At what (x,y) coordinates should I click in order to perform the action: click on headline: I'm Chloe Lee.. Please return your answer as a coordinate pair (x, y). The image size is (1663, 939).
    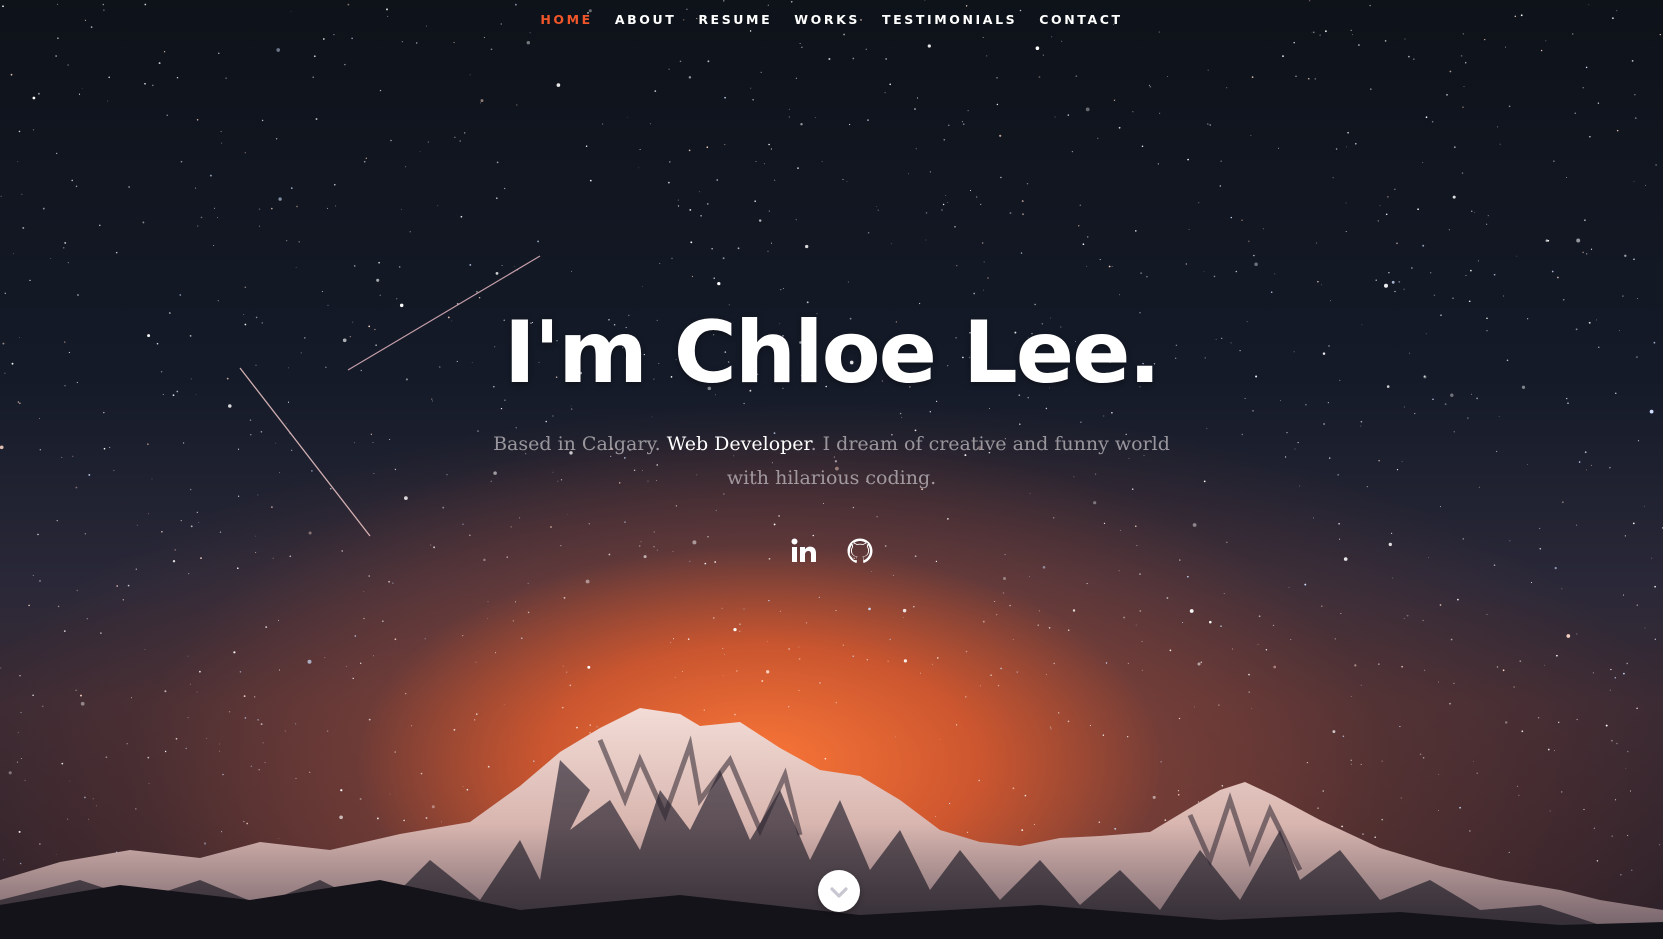
    Looking at the image, I should click on (832, 353).